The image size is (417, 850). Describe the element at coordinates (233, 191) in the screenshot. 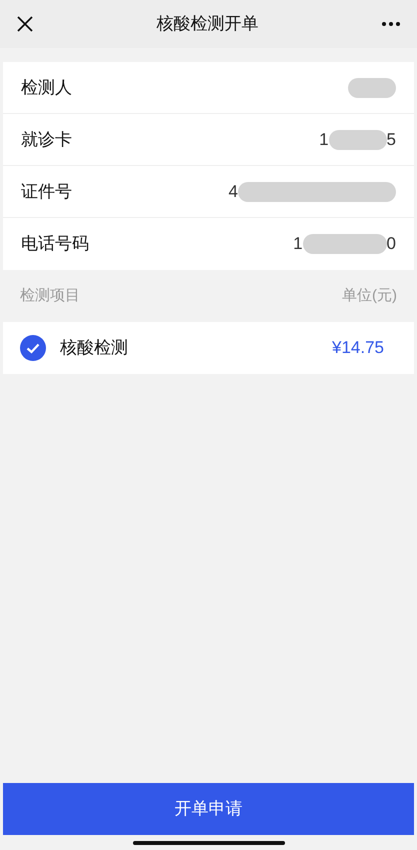

I see `field-value: 4` at that location.